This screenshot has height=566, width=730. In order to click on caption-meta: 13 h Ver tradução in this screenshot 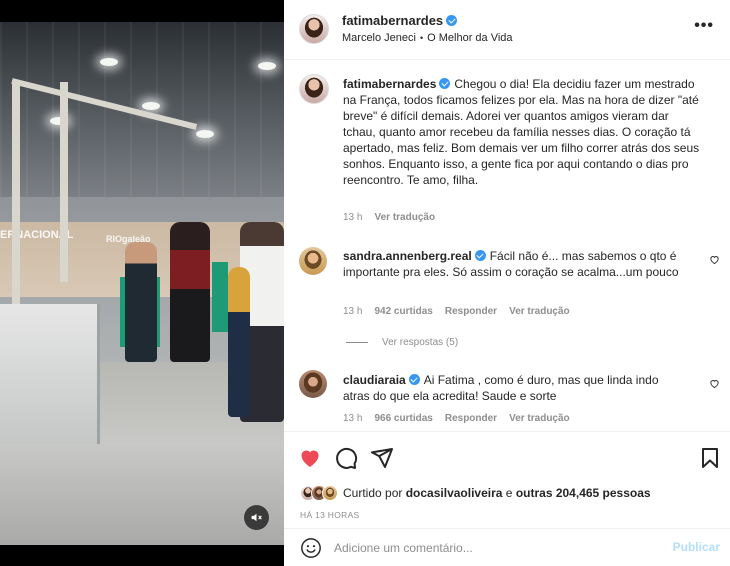, I will do `click(395, 217)`.